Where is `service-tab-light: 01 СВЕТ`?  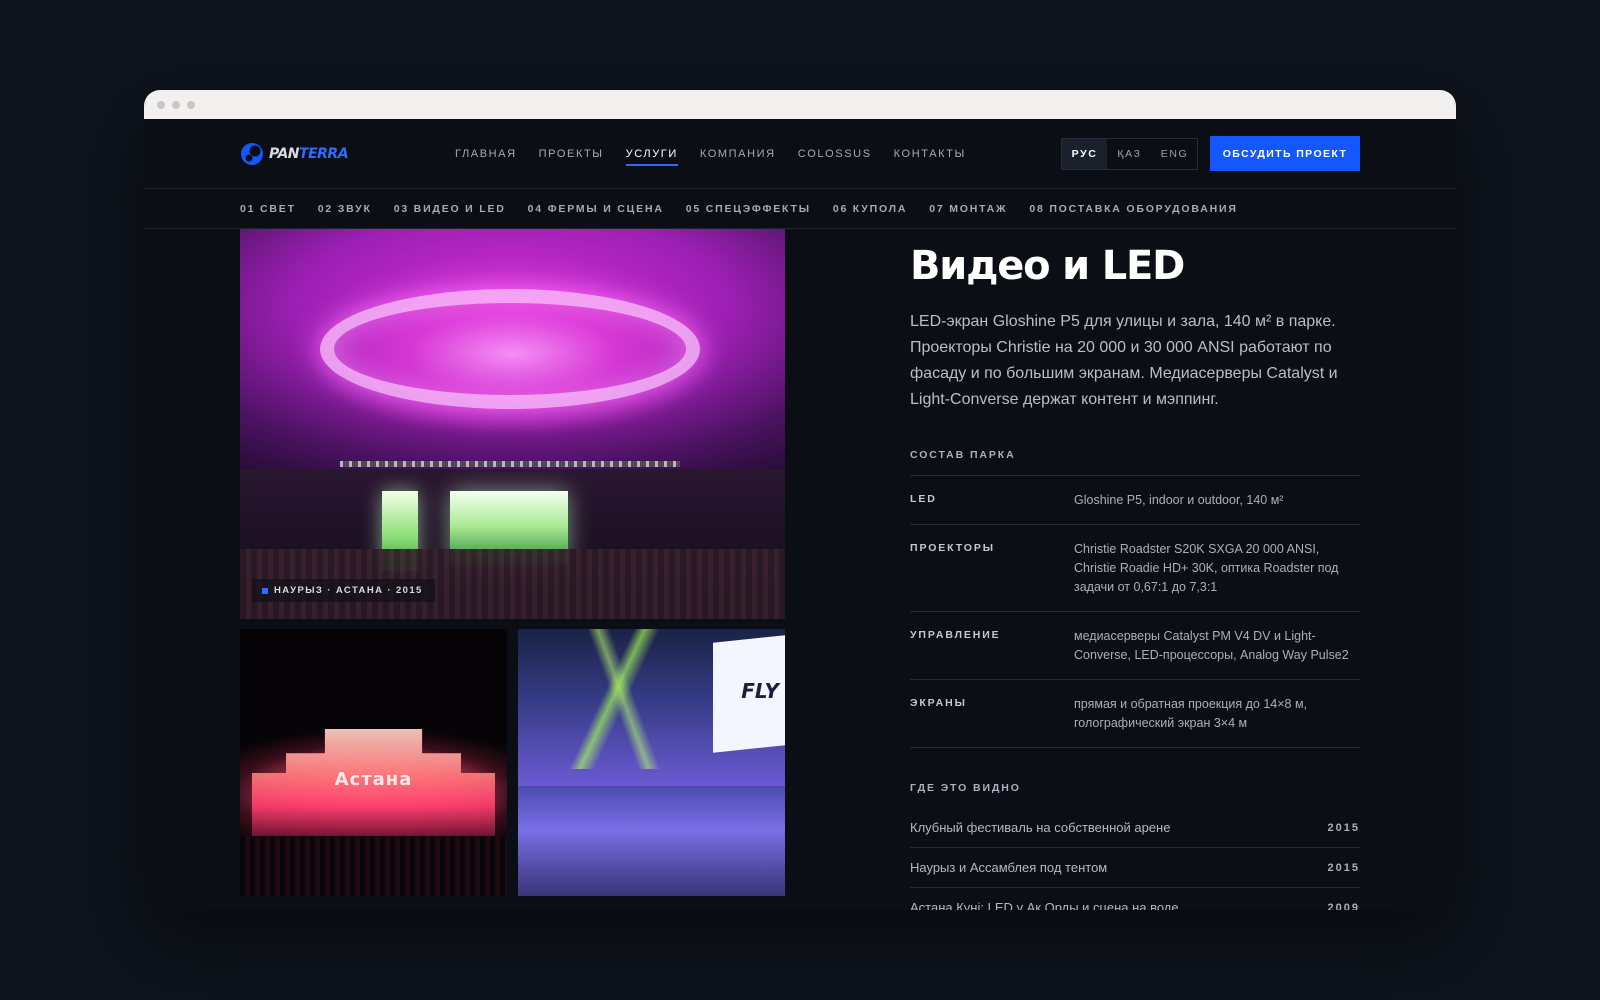
service-tab-light: 01 СВЕТ is located at coordinates (268, 209).